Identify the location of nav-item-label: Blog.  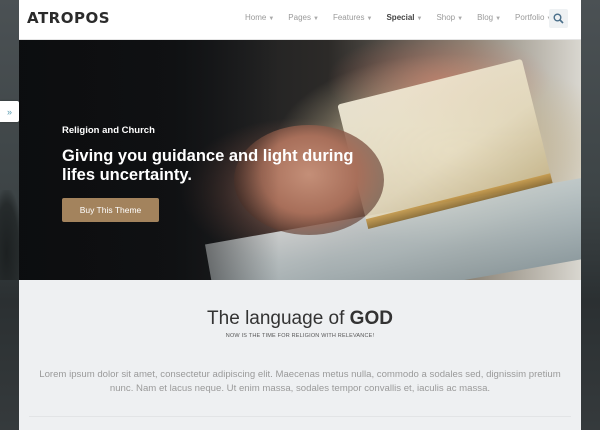
(485, 17).